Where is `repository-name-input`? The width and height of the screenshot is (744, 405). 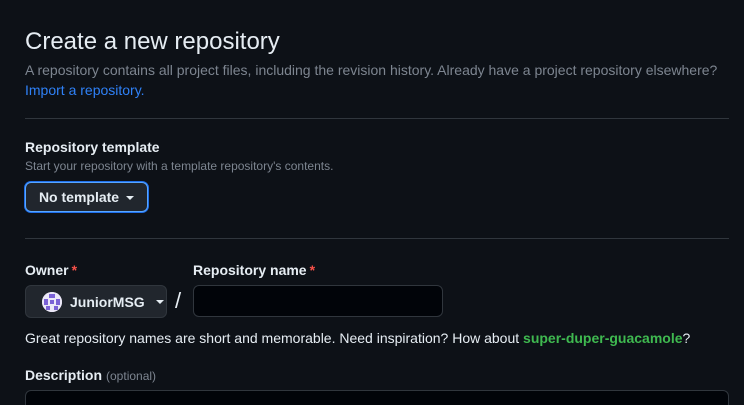 repository-name-input is located at coordinates (318, 301).